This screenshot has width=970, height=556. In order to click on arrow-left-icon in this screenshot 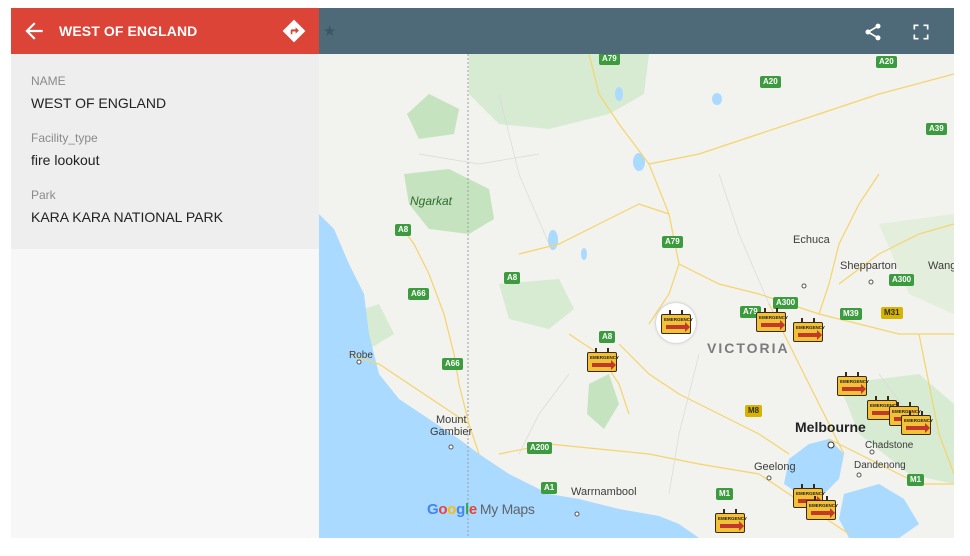, I will do `click(34, 31)`.